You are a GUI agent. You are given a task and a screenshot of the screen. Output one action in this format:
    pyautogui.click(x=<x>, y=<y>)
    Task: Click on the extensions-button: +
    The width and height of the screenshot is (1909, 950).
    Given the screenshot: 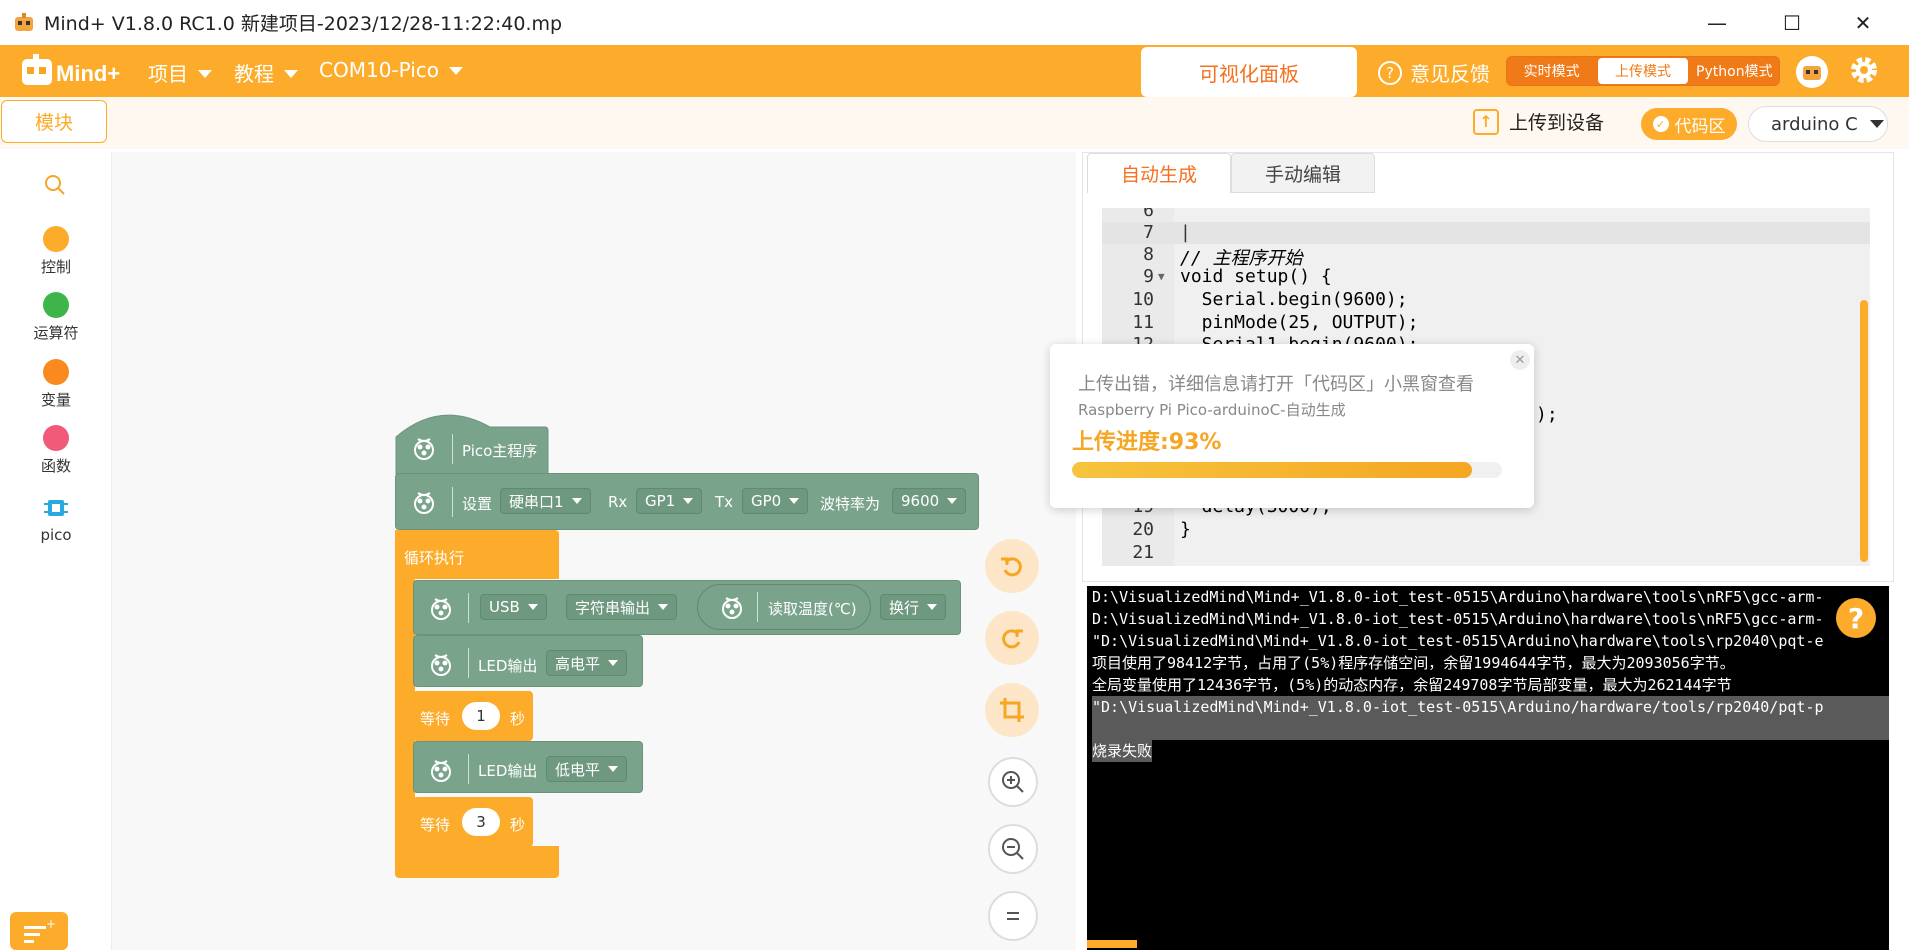 What is the action you would take?
    pyautogui.click(x=39, y=931)
    